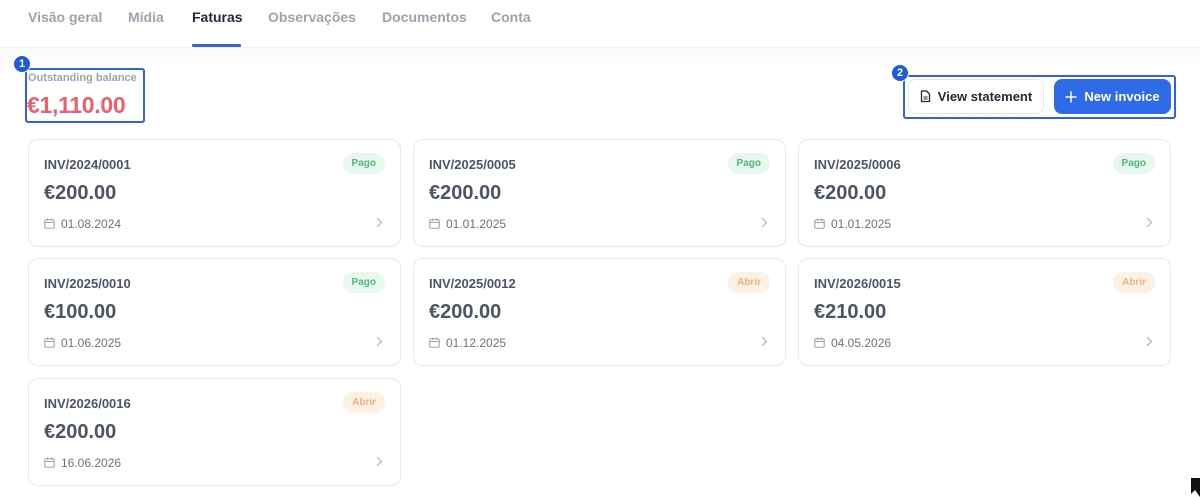 The width and height of the screenshot is (1200, 497). What do you see at coordinates (80, 312) in the screenshot?
I see `invoice-amount: €100.00` at bounding box center [80, 312].